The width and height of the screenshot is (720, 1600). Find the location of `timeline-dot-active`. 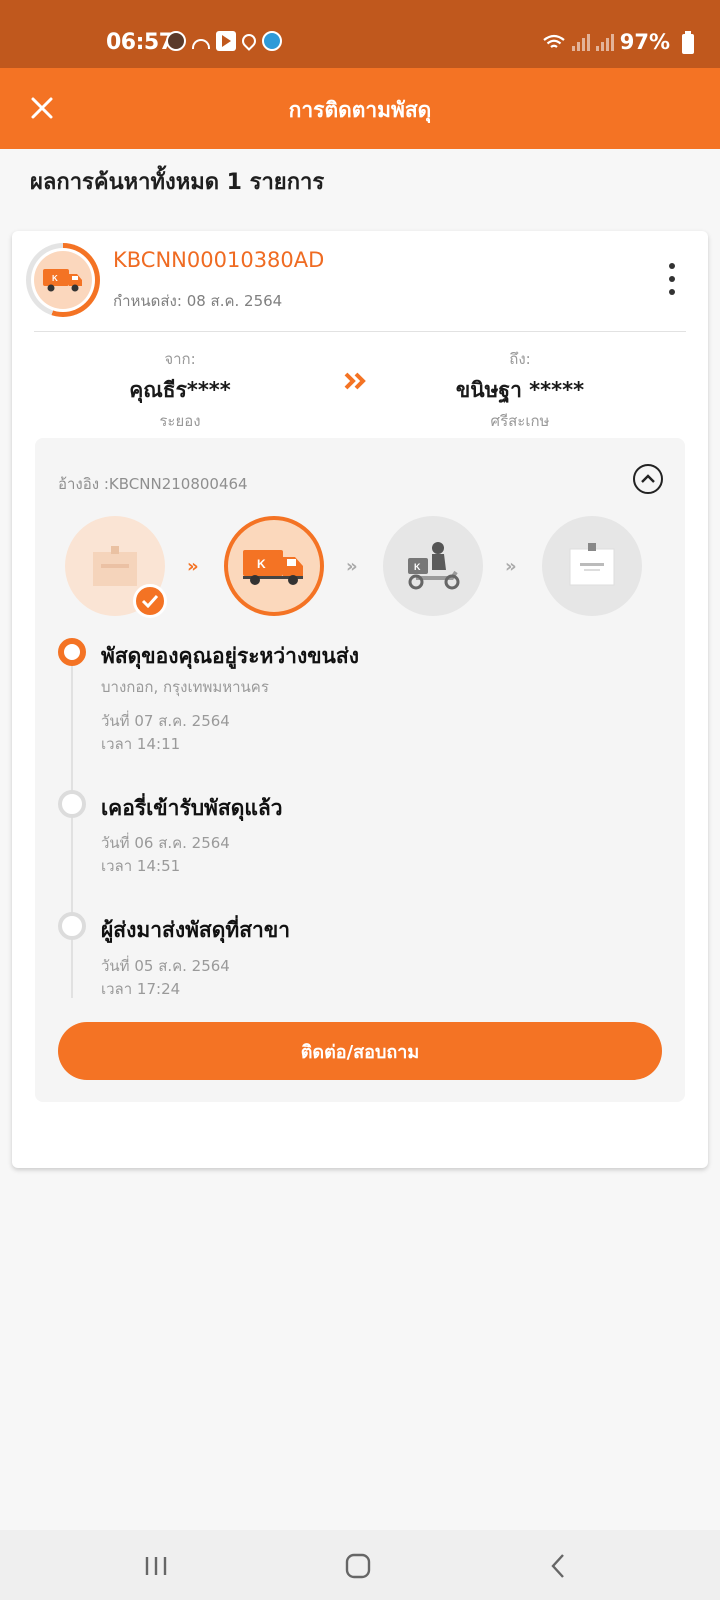

timeline-dot-active is located at coordinates (72, 652).